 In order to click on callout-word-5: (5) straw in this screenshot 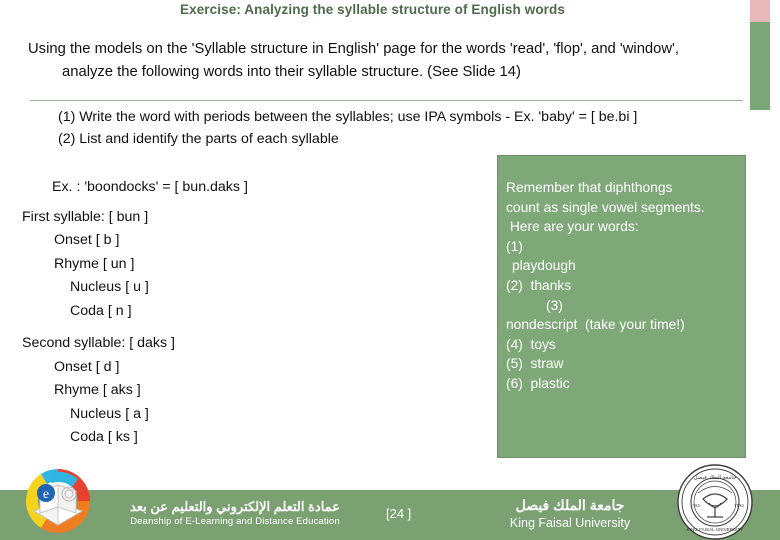, I will do `click(535, 364)`.